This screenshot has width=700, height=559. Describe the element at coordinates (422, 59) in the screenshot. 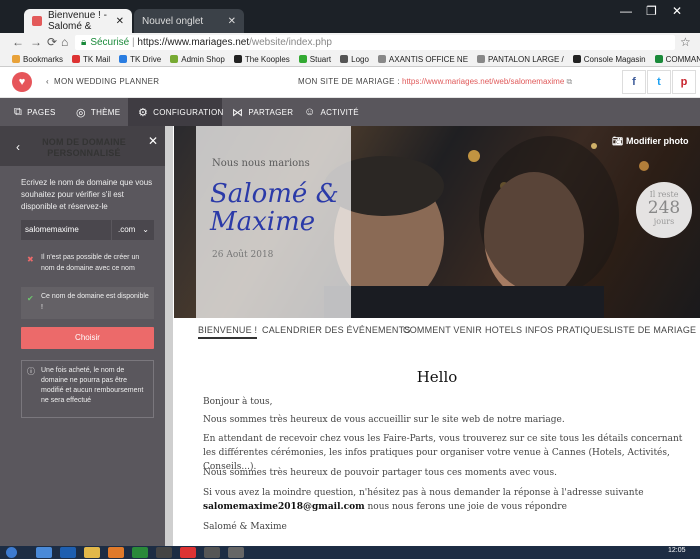

I see `bookmark-item: AXANTIS OFFICE NE` at that location.